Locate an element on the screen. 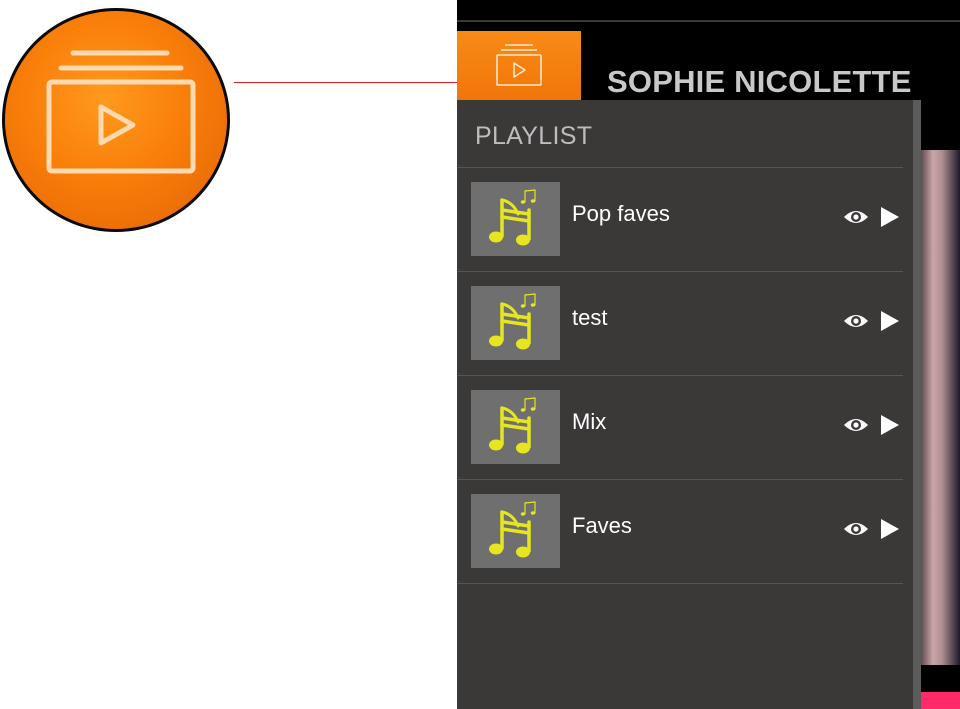  video-preview-edge is located at coordinates (937, 407).